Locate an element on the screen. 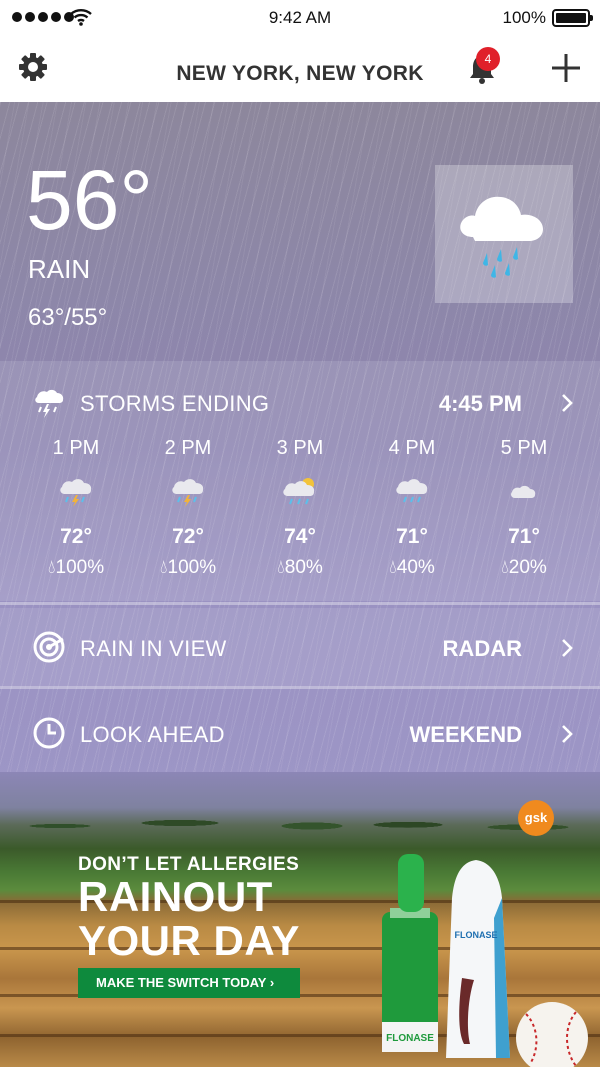 The width and height of the screenshot is (600, 1067). hourly-item: 3 PM 74° 💧︎80% is located at coordinates (300, 508).